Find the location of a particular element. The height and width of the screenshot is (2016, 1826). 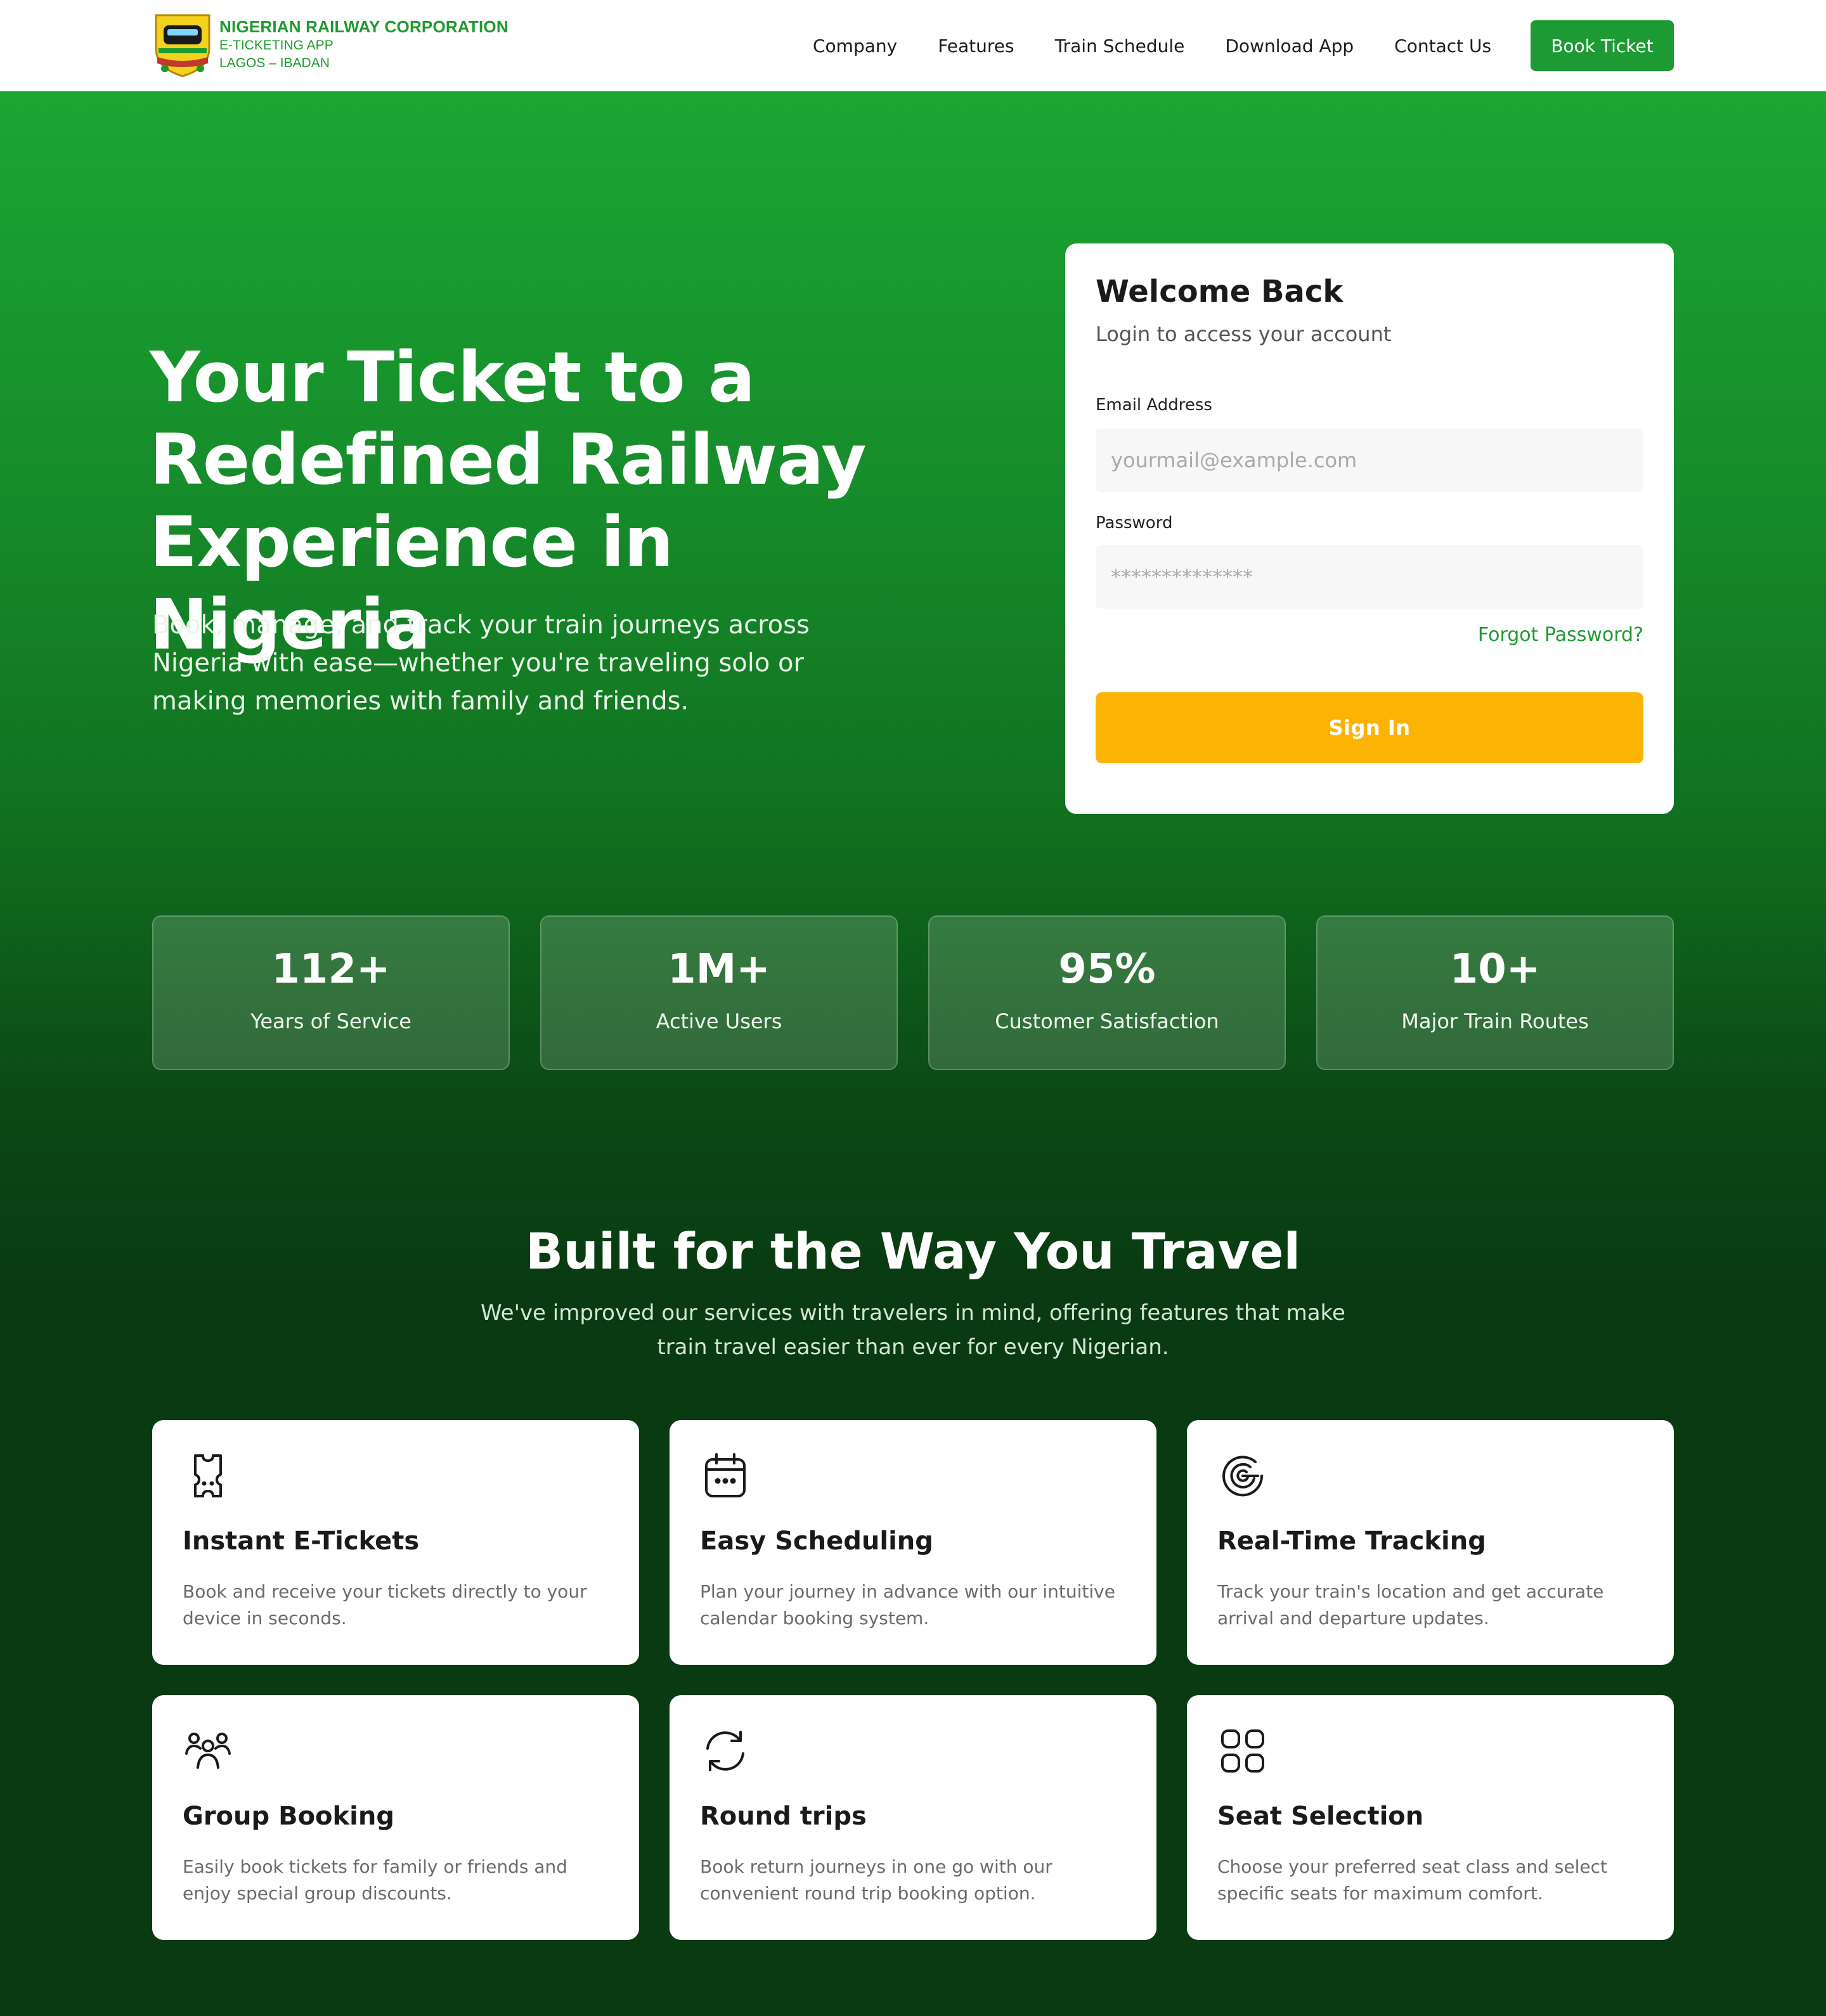

feature-title: Round trips is located at coordinates (783, 1816).